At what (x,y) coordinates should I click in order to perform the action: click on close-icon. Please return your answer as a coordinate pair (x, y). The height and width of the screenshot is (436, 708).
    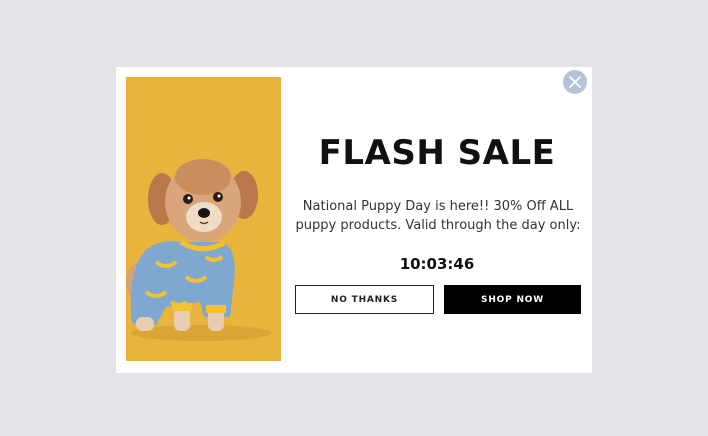
    Looking at the image, I should click on (575, 82).